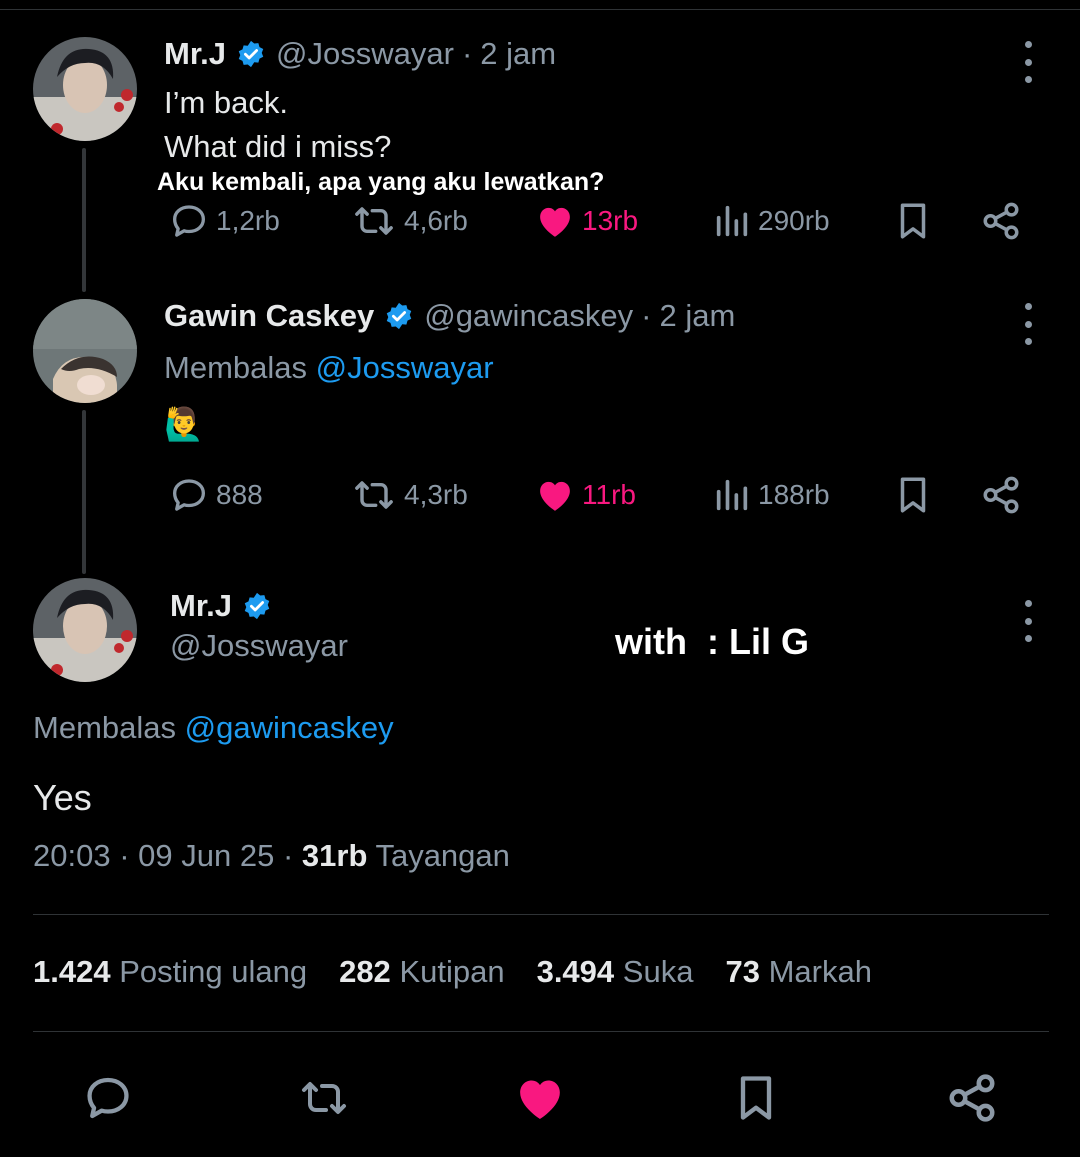 The height and width of the screenshot is (1157, 1080). Describe the element at coordinates (615, 972) in the screenshot. I see `stat-likes: 3.494 Suka` at that location.